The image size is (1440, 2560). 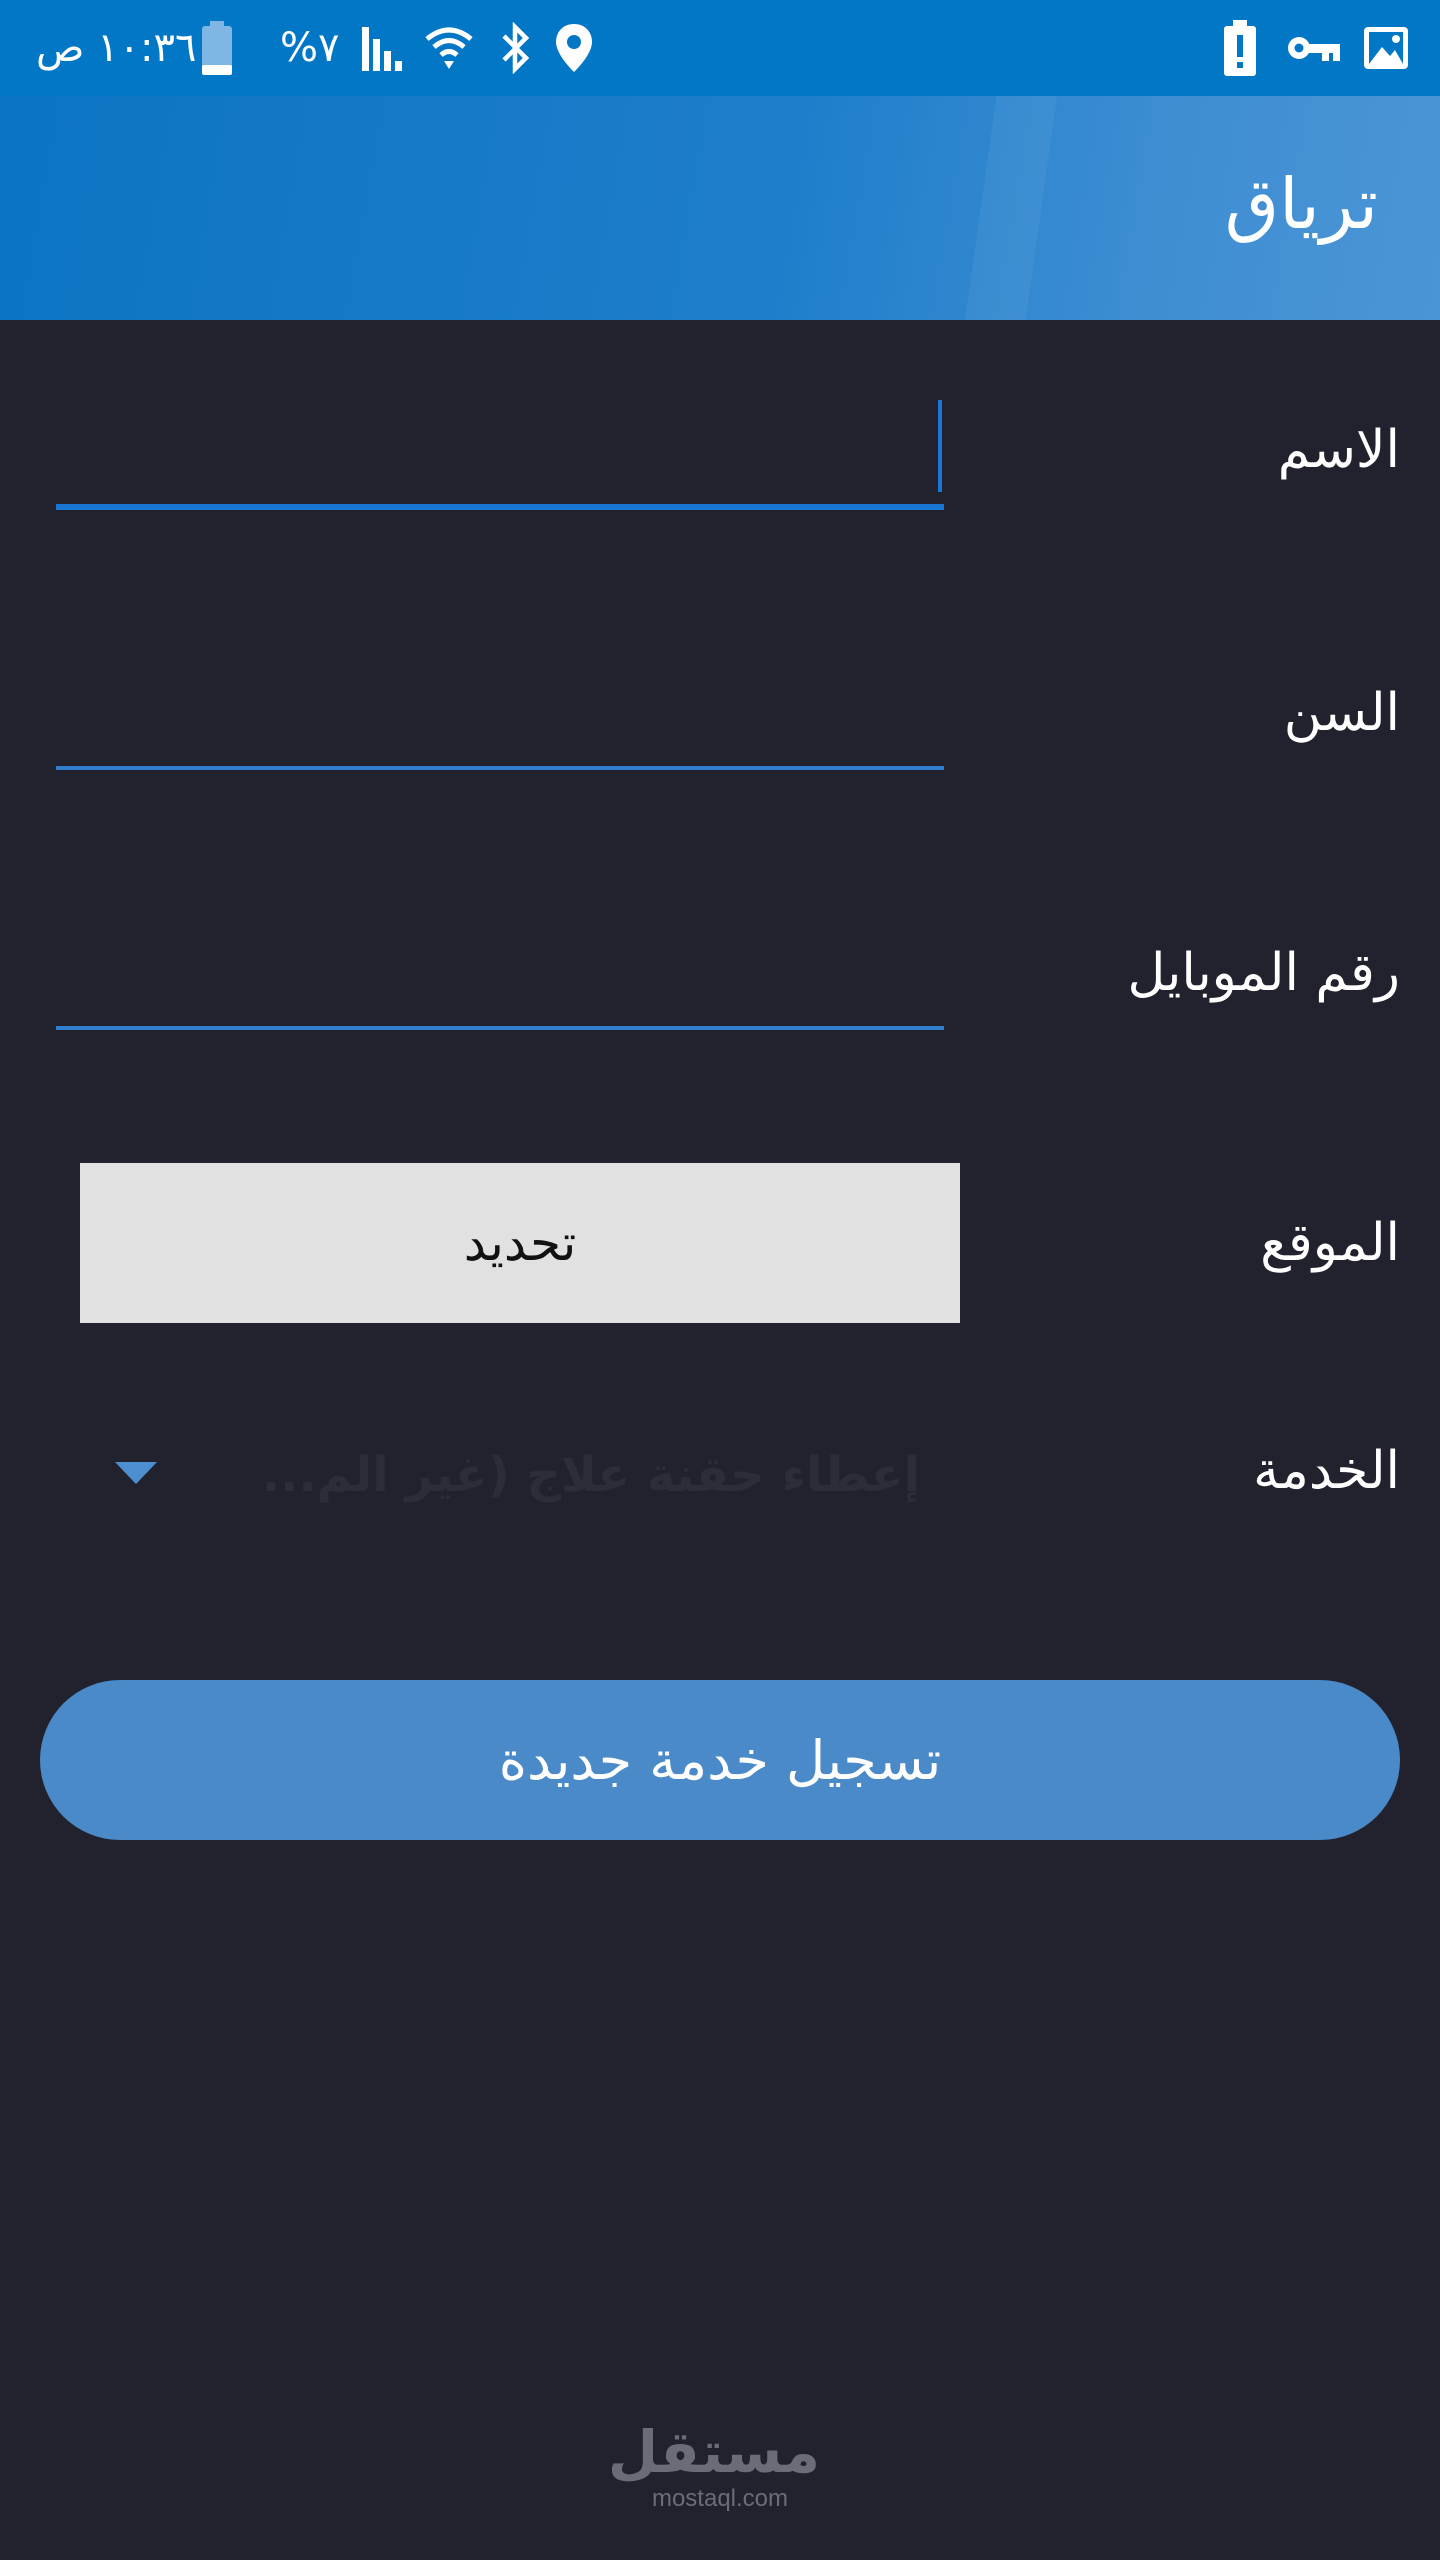 What do you see at coordinates (116, 48) in the screenshot?
I see `status-time: ١٠:٣٦ ص` at bounding box center [116, 48].